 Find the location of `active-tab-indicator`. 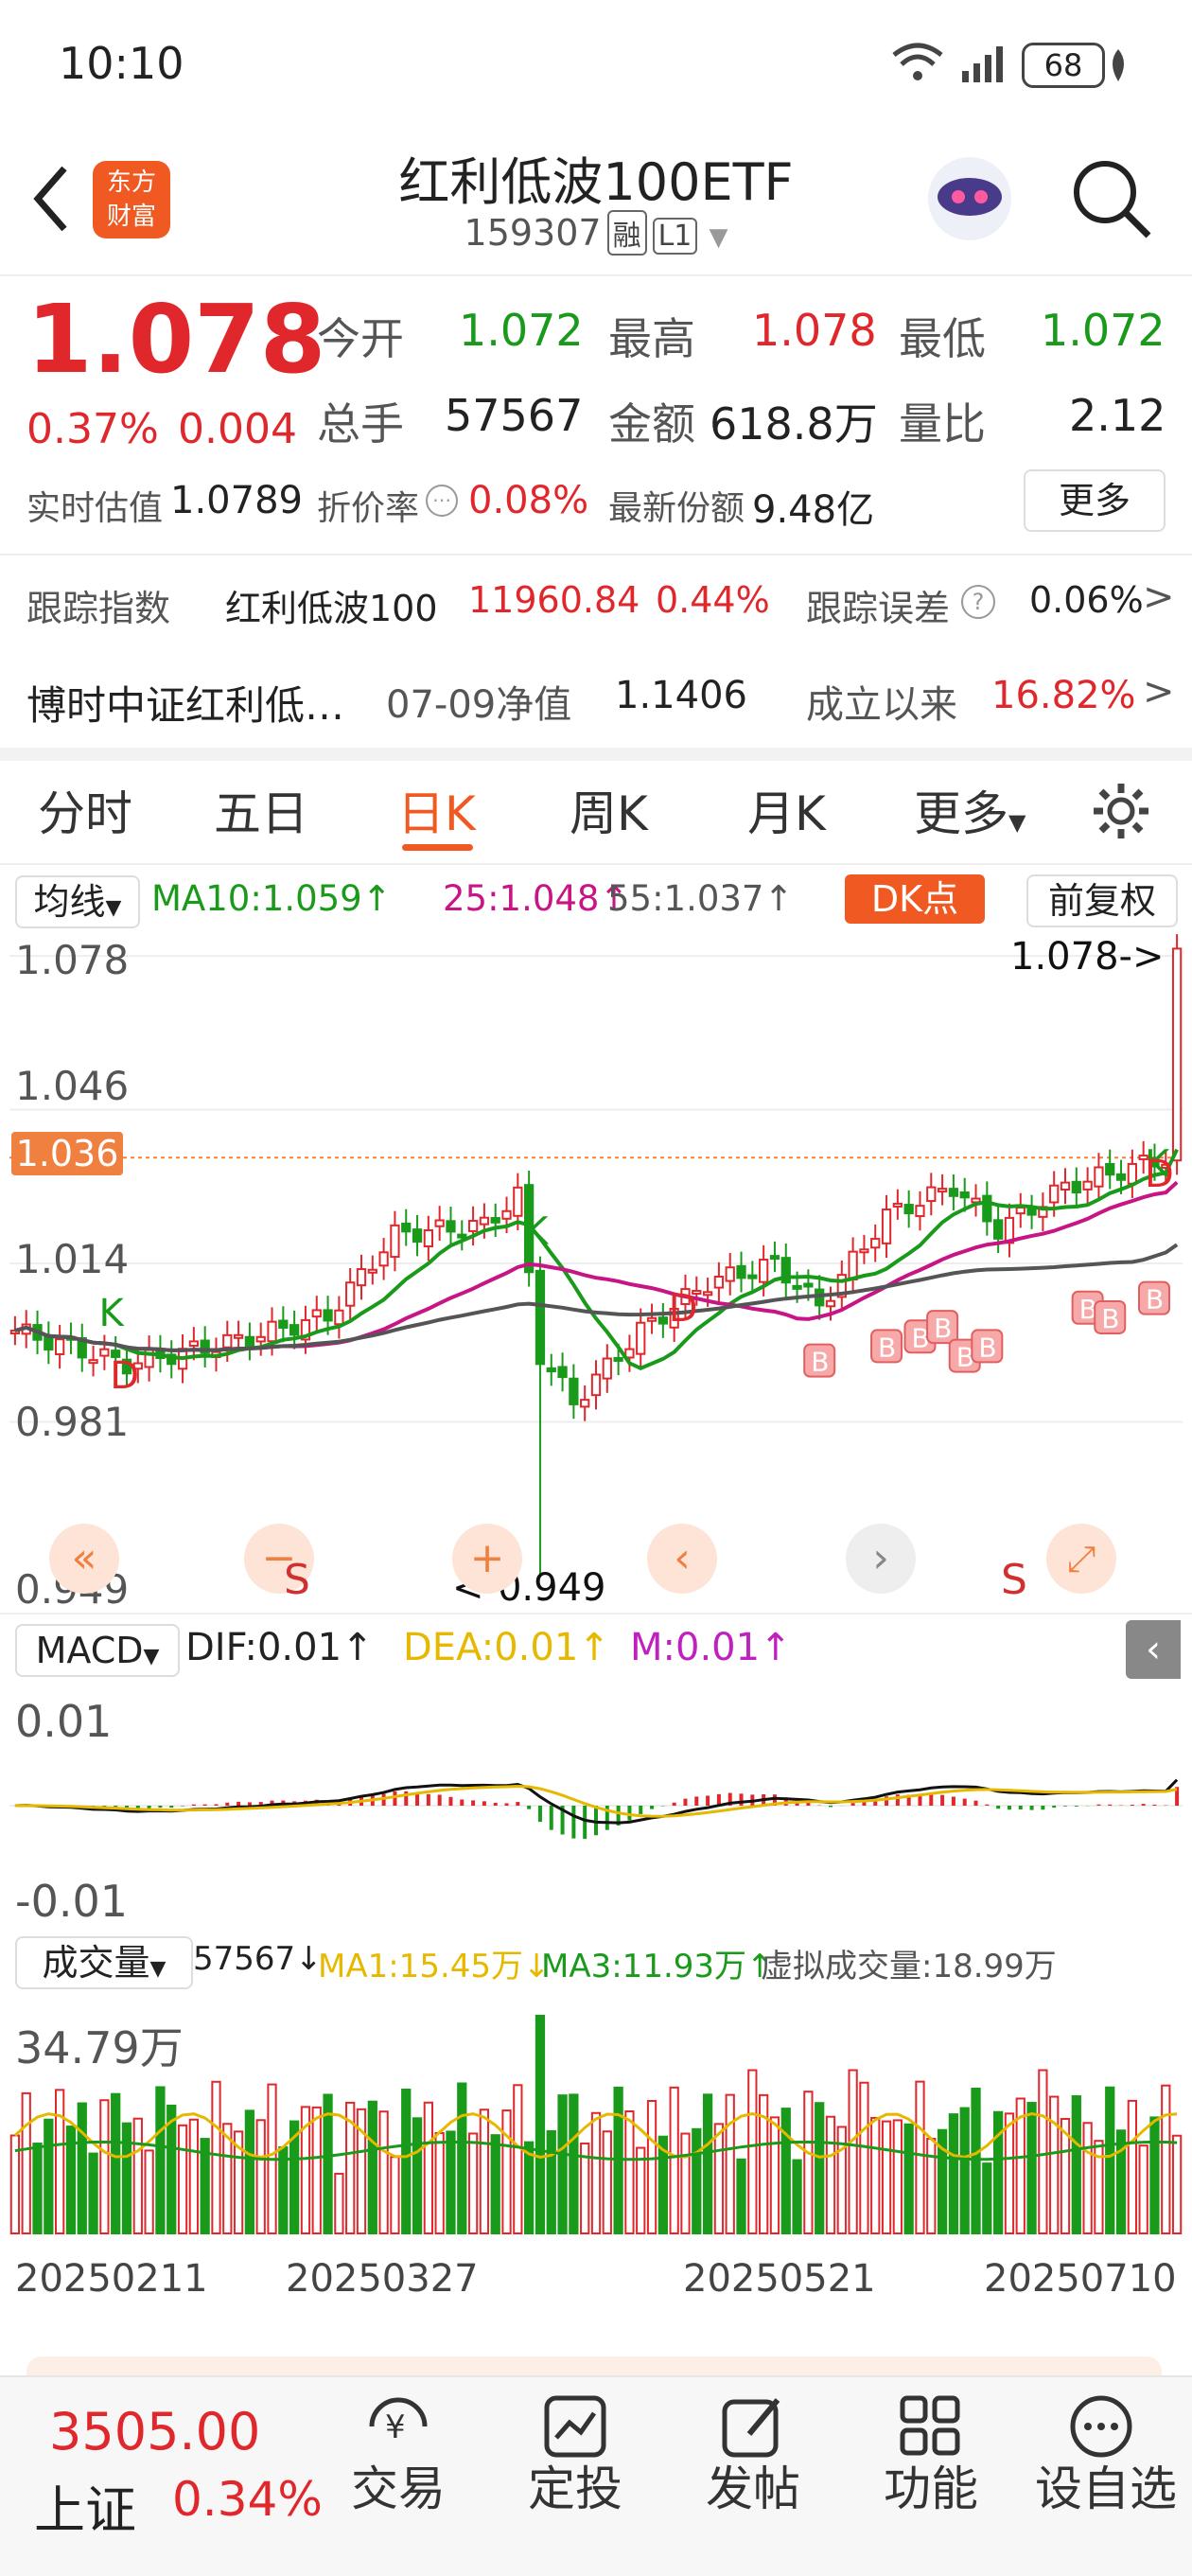

active-tab-indicator is located at coordinates (437, 847).